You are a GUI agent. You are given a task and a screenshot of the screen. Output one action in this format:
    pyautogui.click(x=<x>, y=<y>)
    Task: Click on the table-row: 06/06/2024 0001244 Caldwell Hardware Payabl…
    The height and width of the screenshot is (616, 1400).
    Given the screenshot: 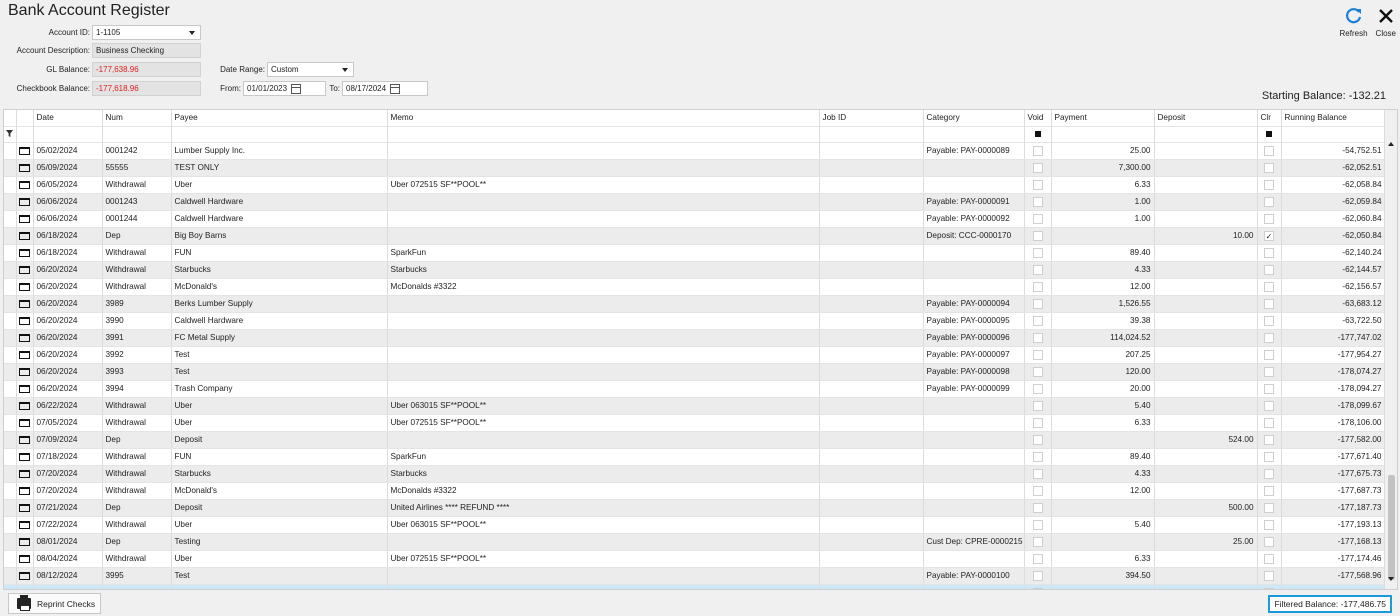 What is the action you would take?
    pyautogui.click(x=695, y=219)
    